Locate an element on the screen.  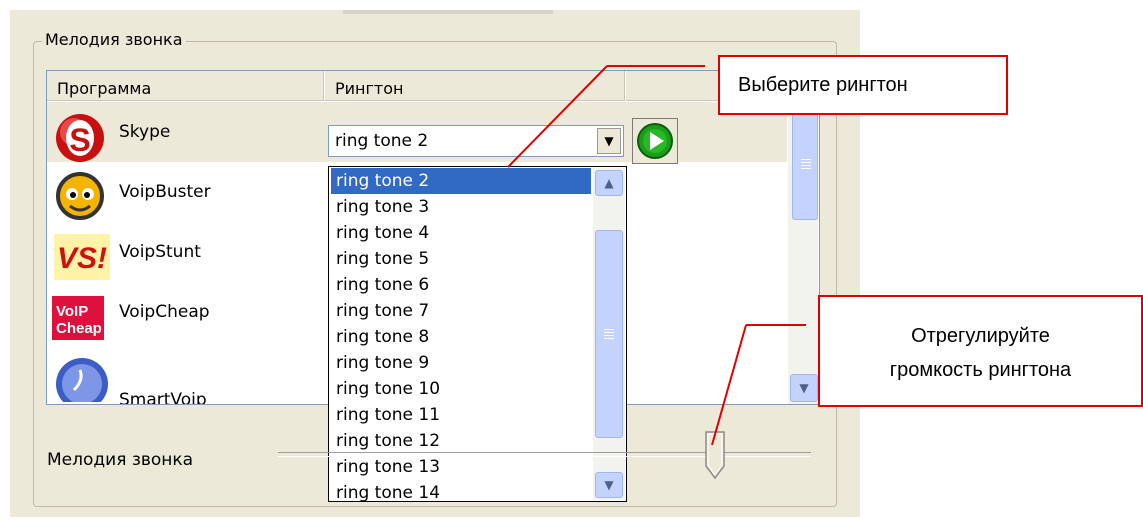
dropdown-scroll-down-button: ▼ is located at coordinates (609, 485).